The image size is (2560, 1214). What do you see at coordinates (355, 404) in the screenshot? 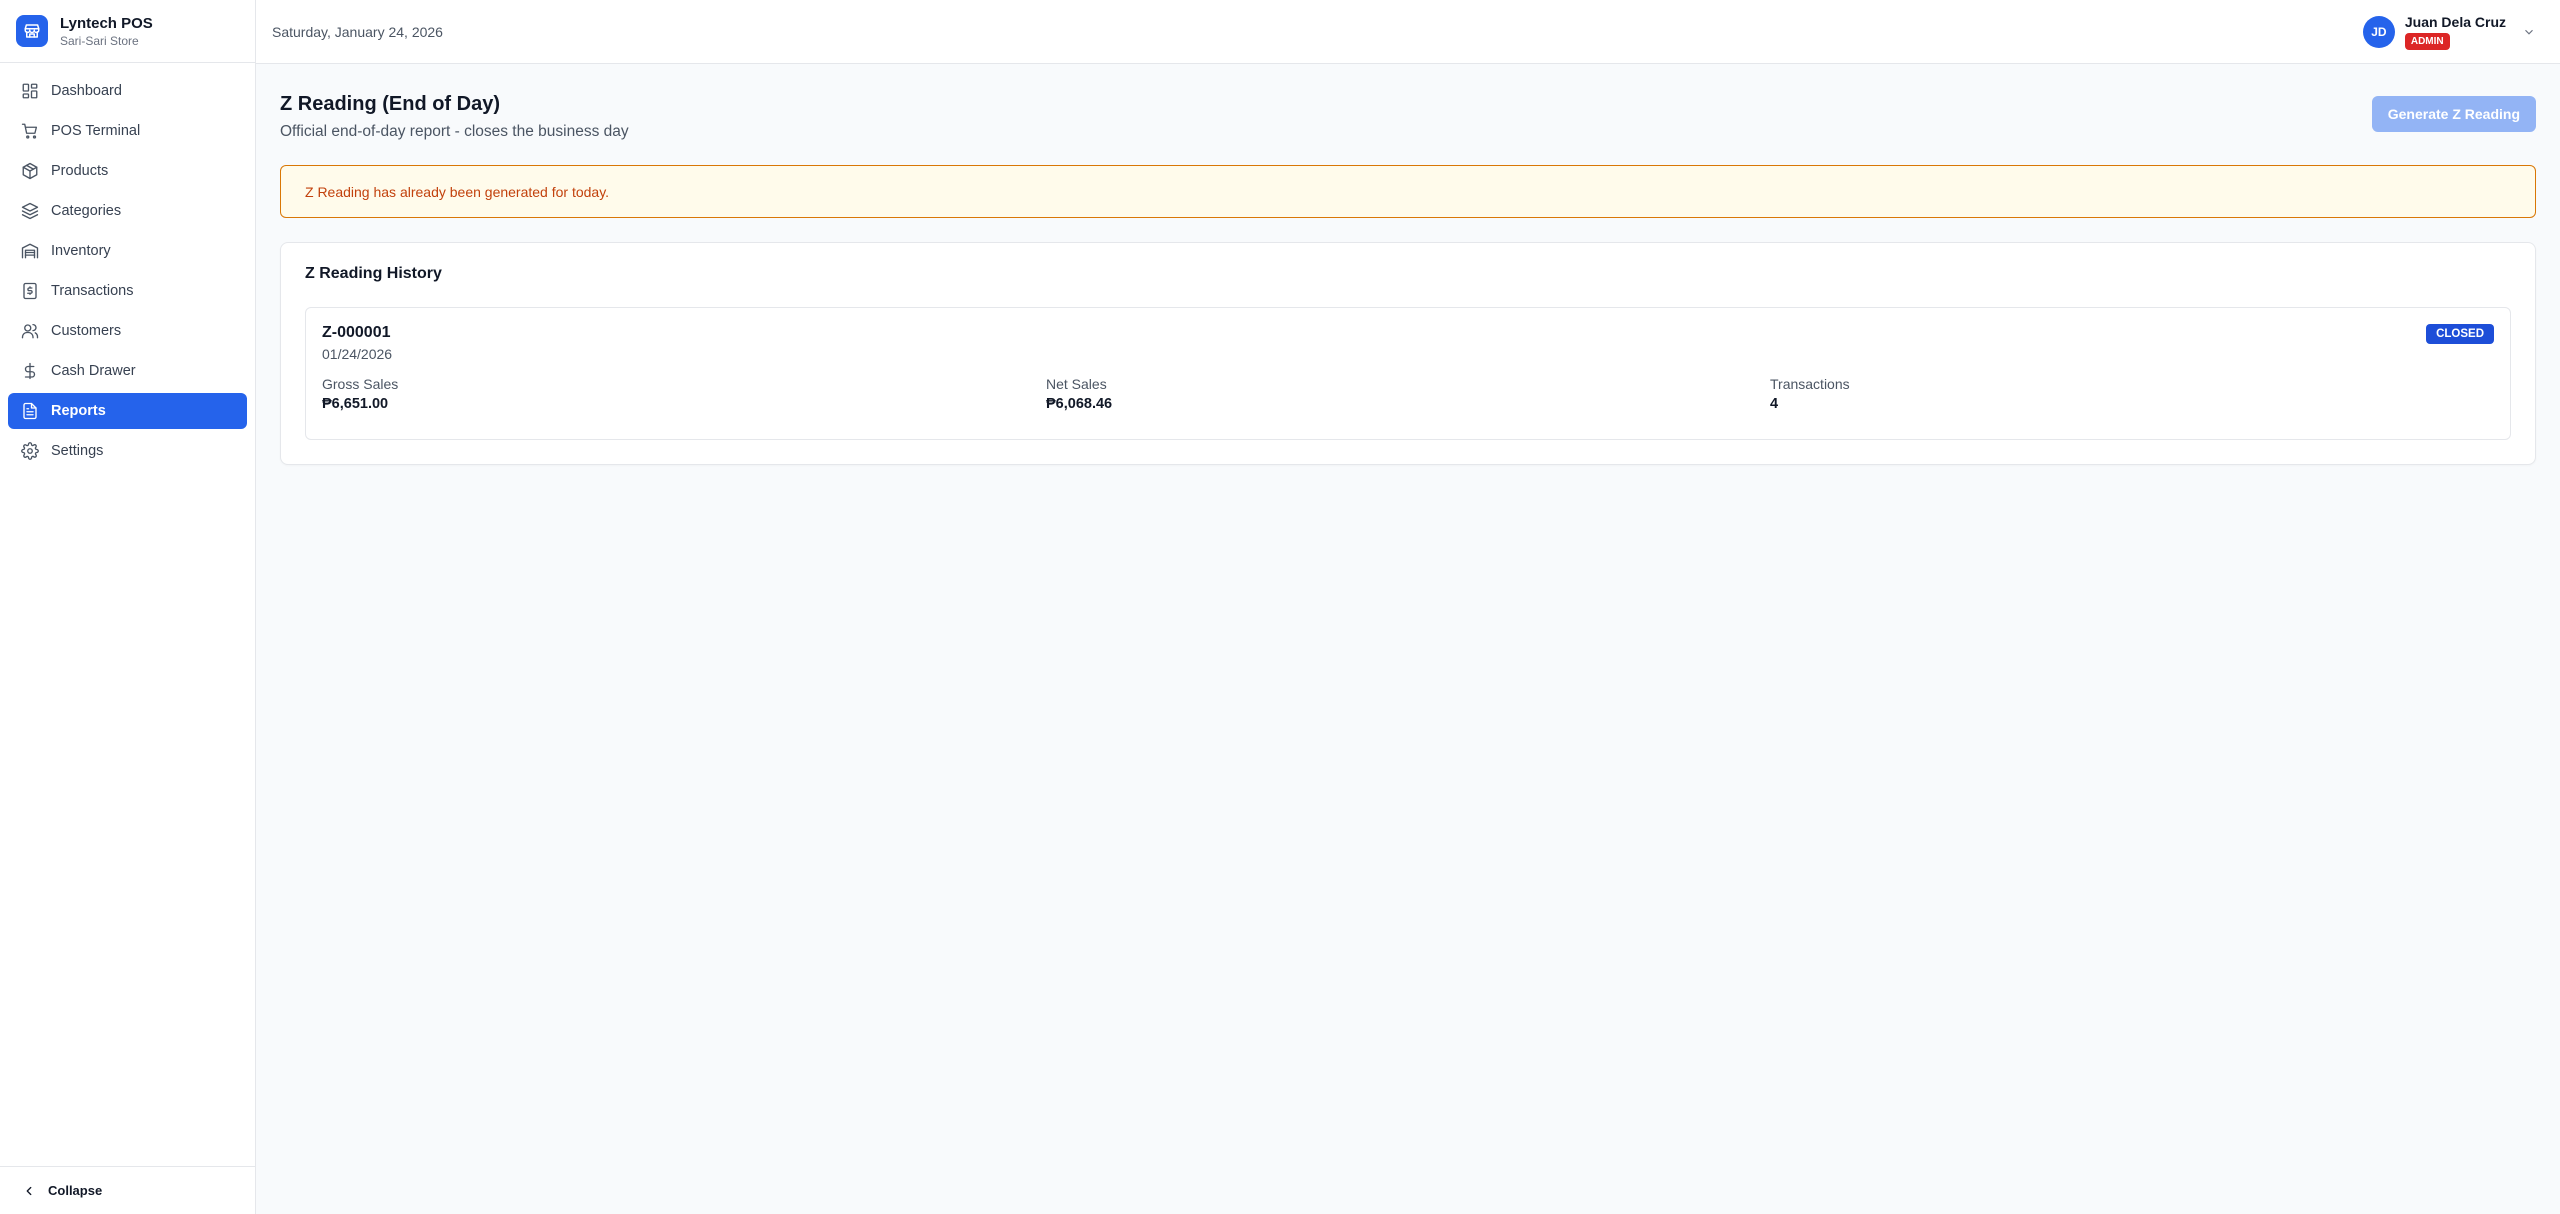
I see `gross-sales-value: ₱6,651.00` at bounding box center [355, 404].